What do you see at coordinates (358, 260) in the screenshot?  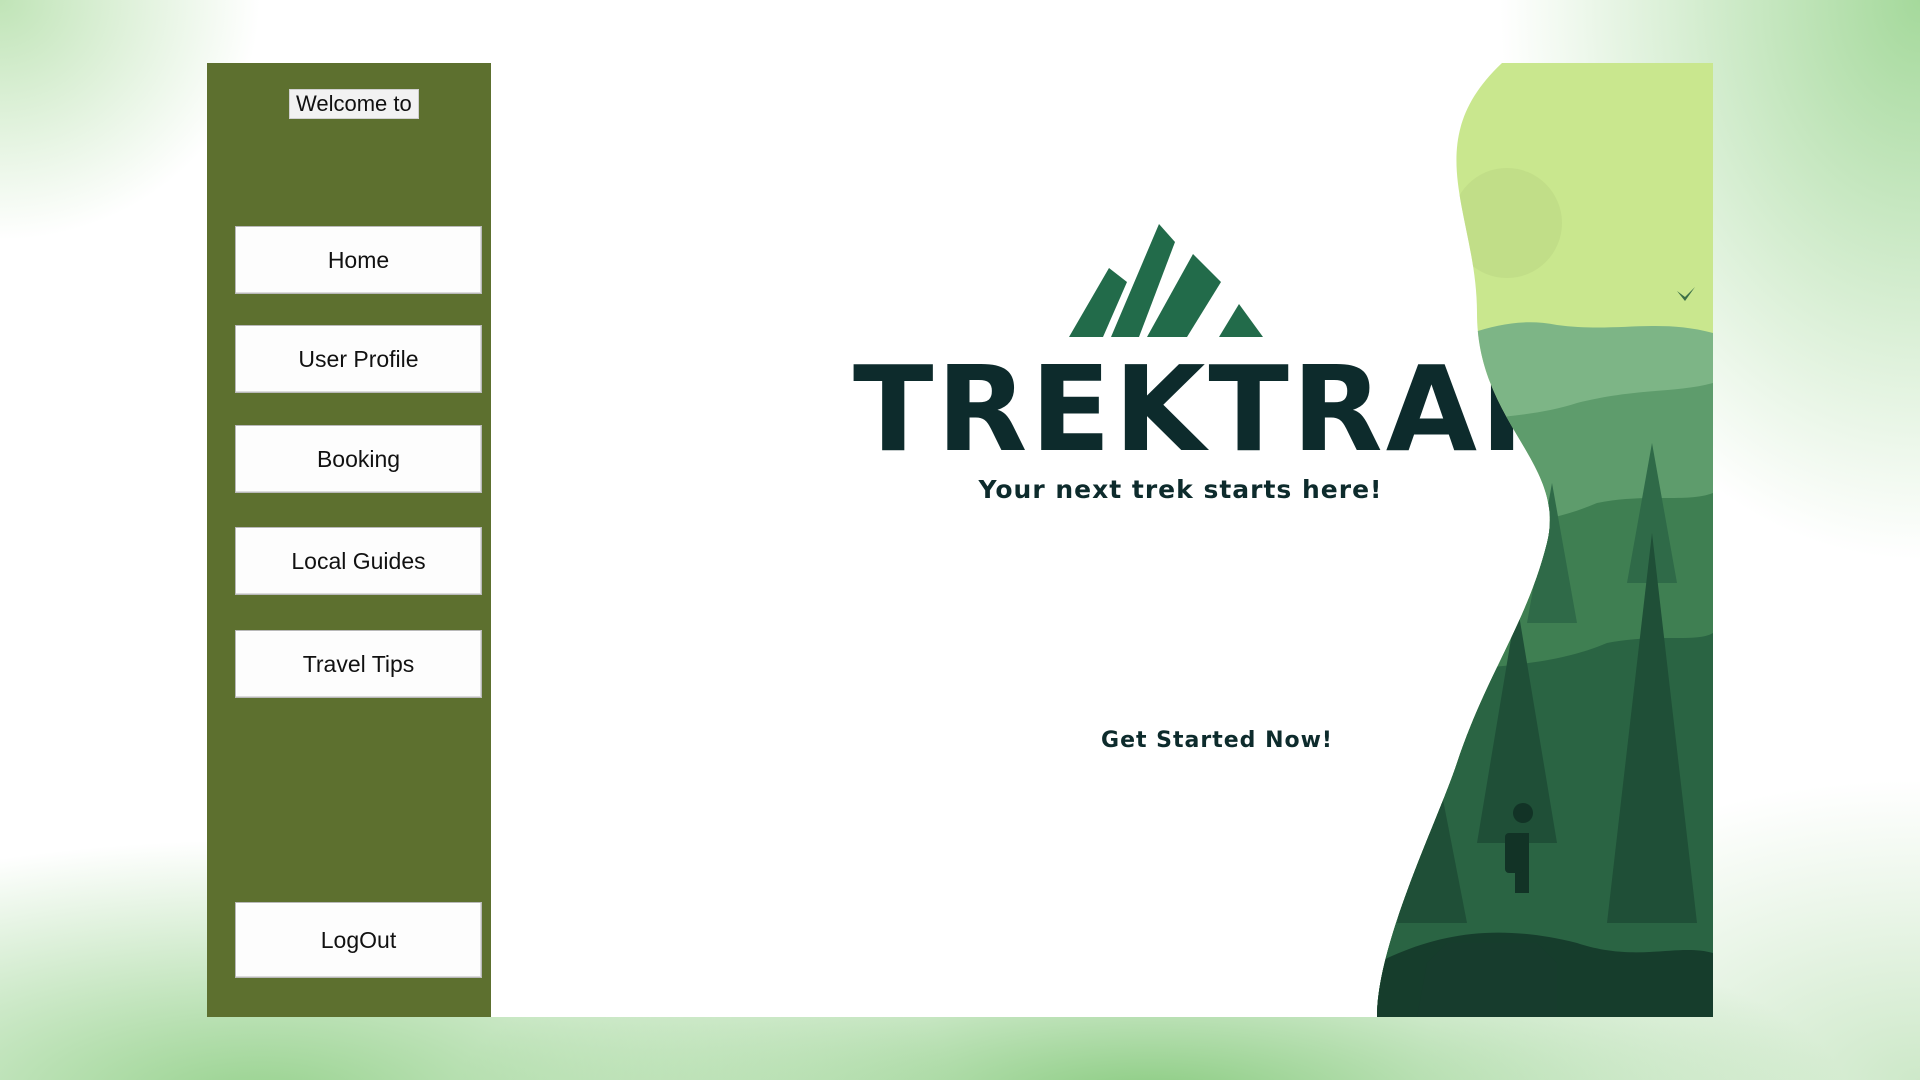 I see `home-button: Home` at bounding box center [358, 260].